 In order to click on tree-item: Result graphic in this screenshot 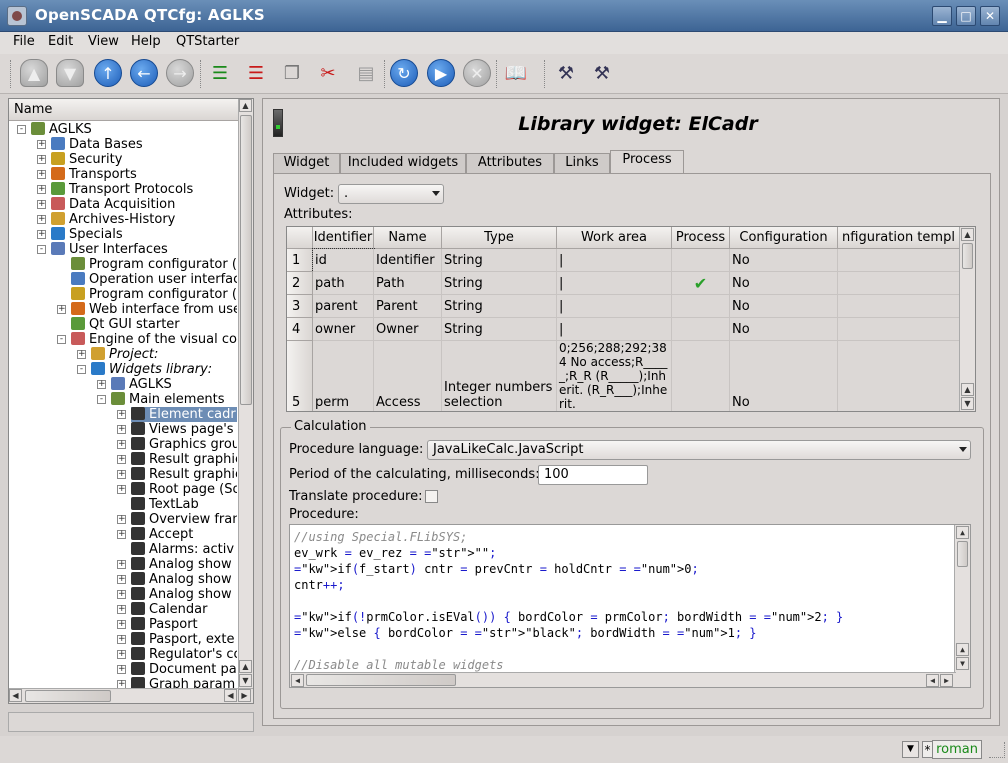, I will do `click(184, 474)`.